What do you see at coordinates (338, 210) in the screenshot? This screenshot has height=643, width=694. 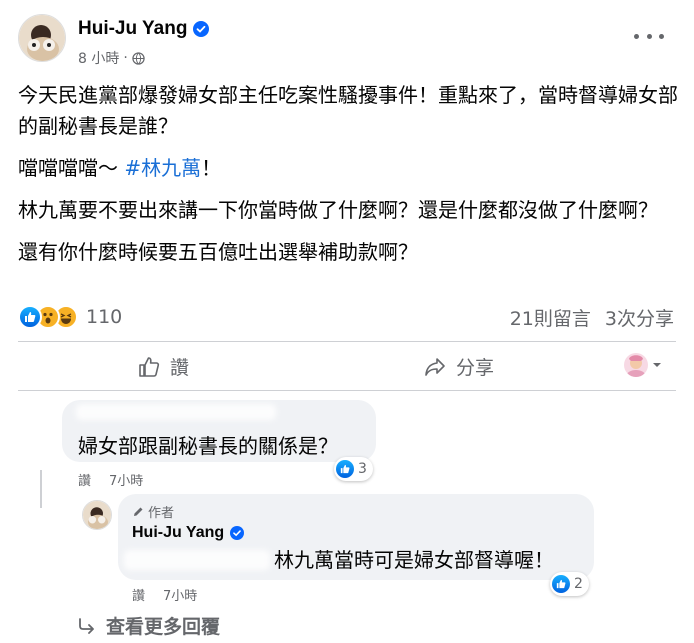 I see `post-paragraph-3: 林九萬要不要出來講一下你當時做了什麼啊？還是什麼都沒做了什麼啊？` at bounding box center [338, 210].